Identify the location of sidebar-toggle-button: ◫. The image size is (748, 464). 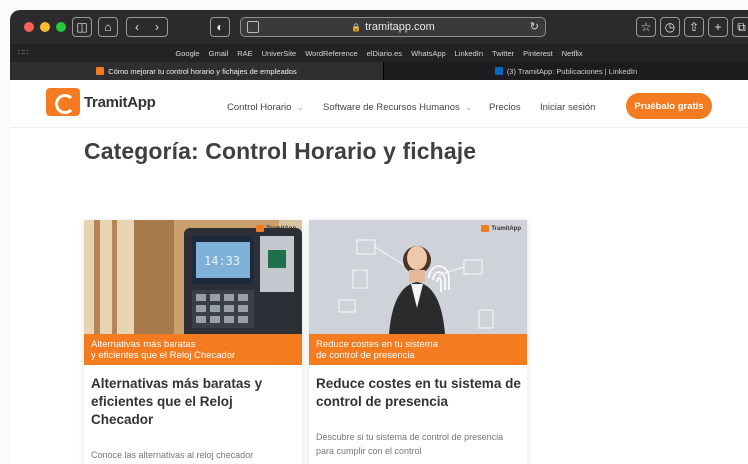
(82, 27).